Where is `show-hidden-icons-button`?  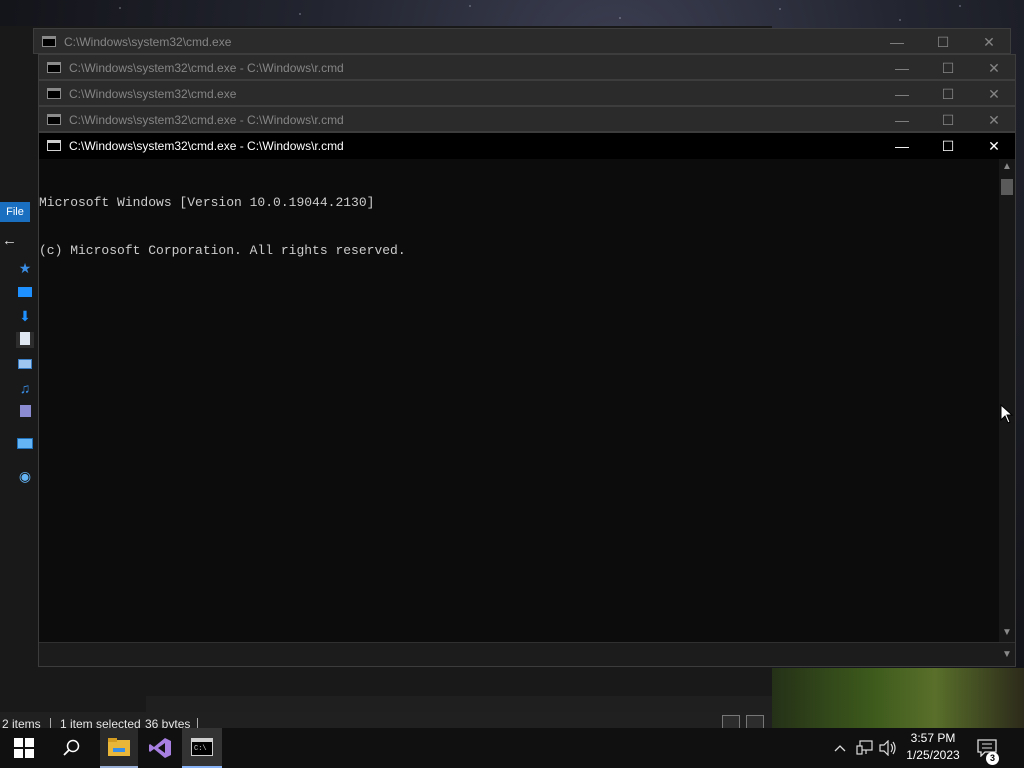
show-hidden-icons-button is located at coordinates (840, 748).